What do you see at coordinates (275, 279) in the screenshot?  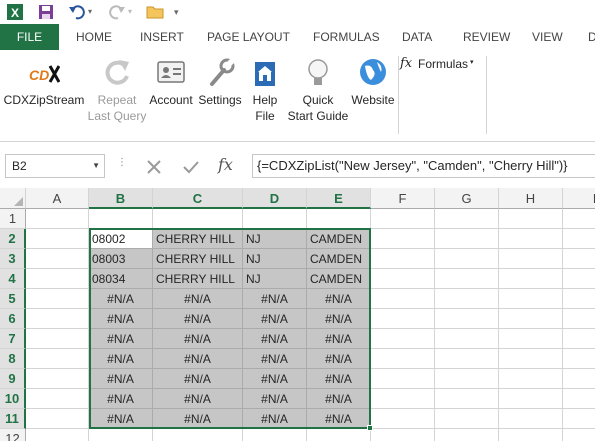 I see `grid-cell: NJ` at bounding box center [275, 279].